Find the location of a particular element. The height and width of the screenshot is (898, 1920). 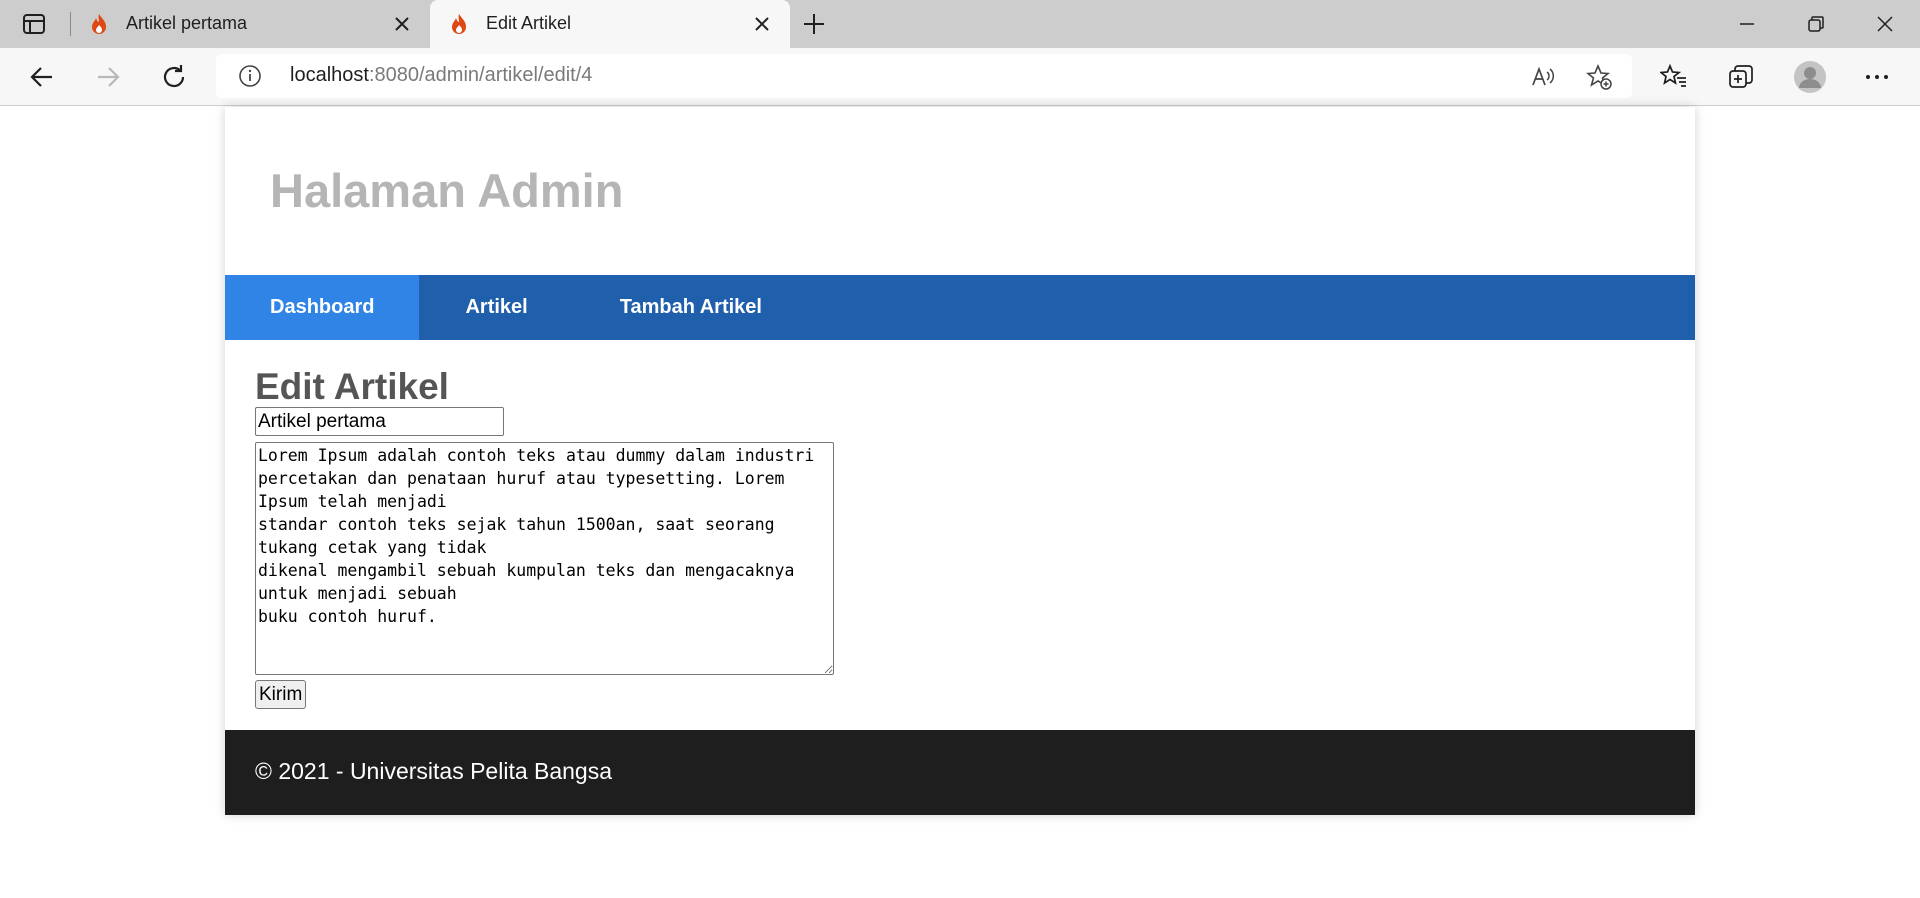

site-header: Halaman Admin is located at coordinates (960, 191).